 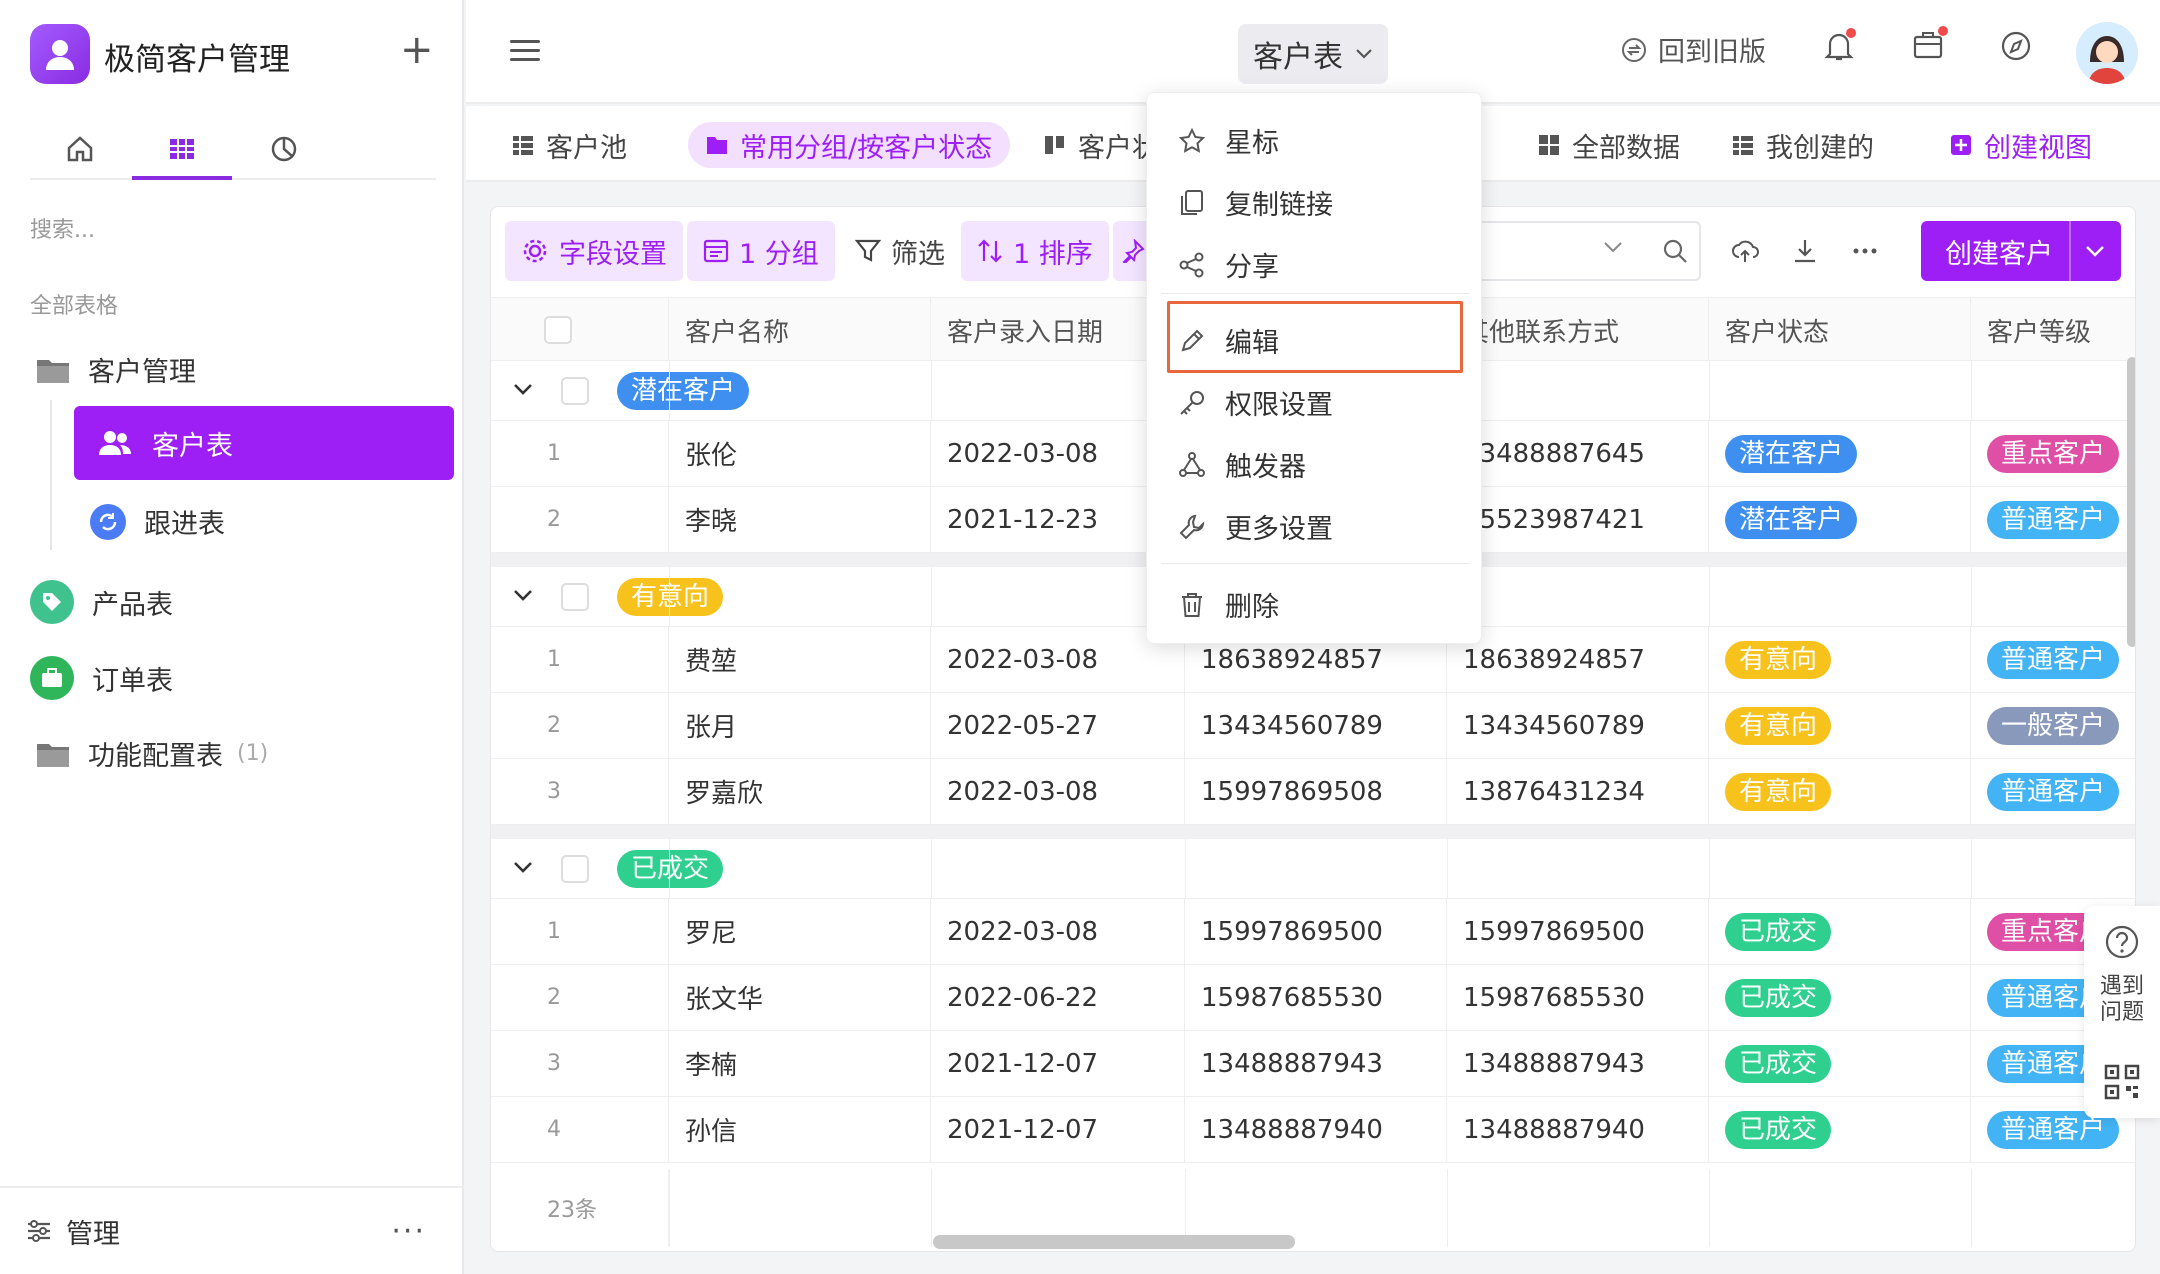 What do you see at coordinates (80, 149) in the screenshot?
I see `tab-home` at bounding box center [80, 149].